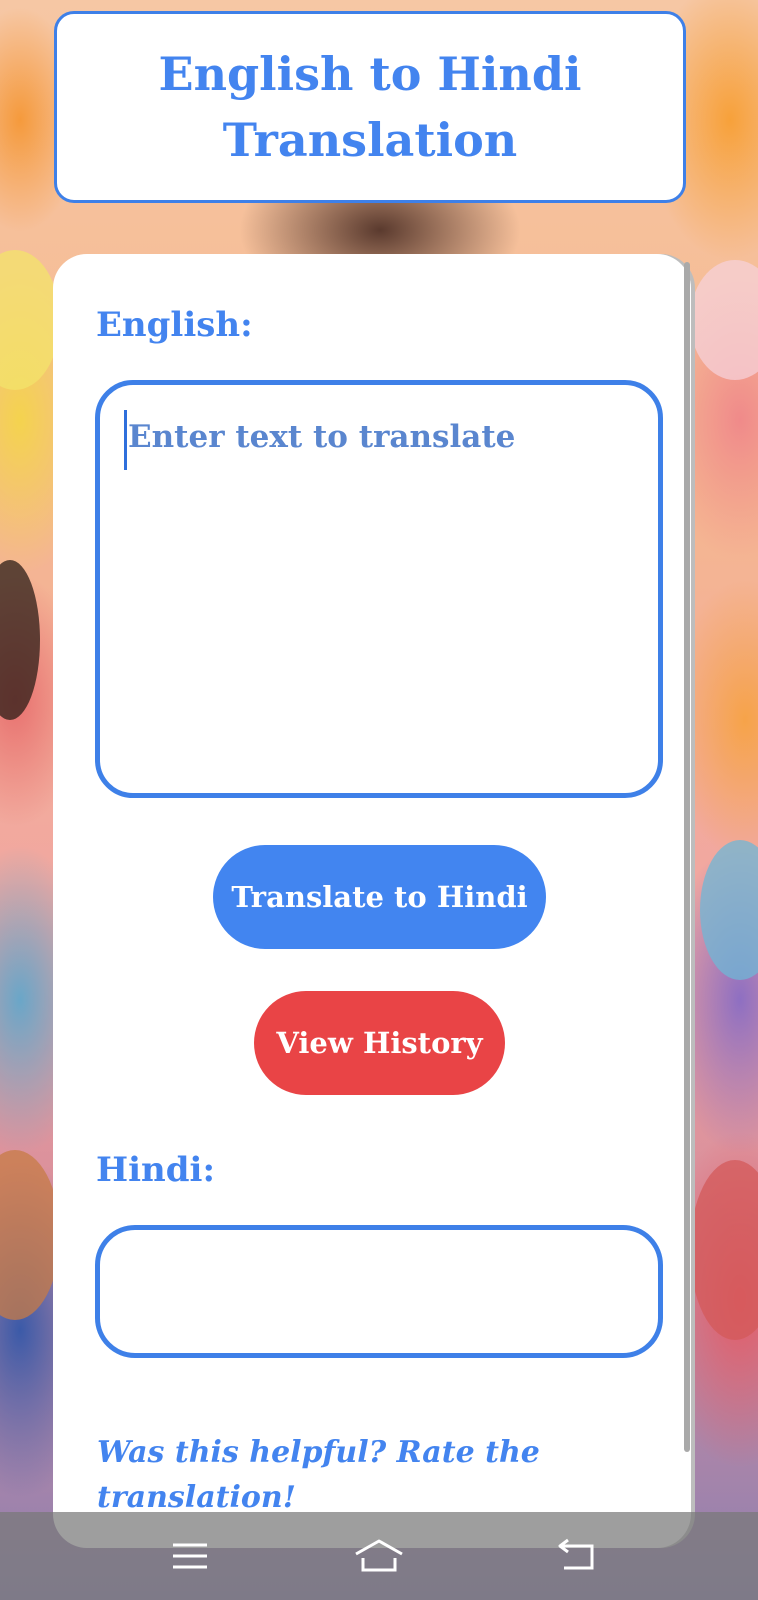 The width and height of the screenshot is (758, 1600). I want to click on english-label: English:, so click(174, 325).